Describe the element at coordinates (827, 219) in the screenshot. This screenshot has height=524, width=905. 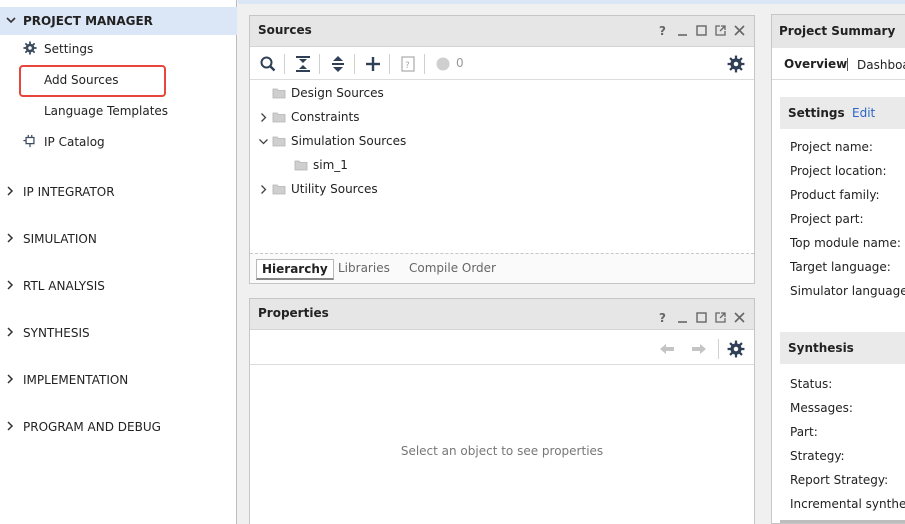
I see `label-project-part: Project part:` at that location.